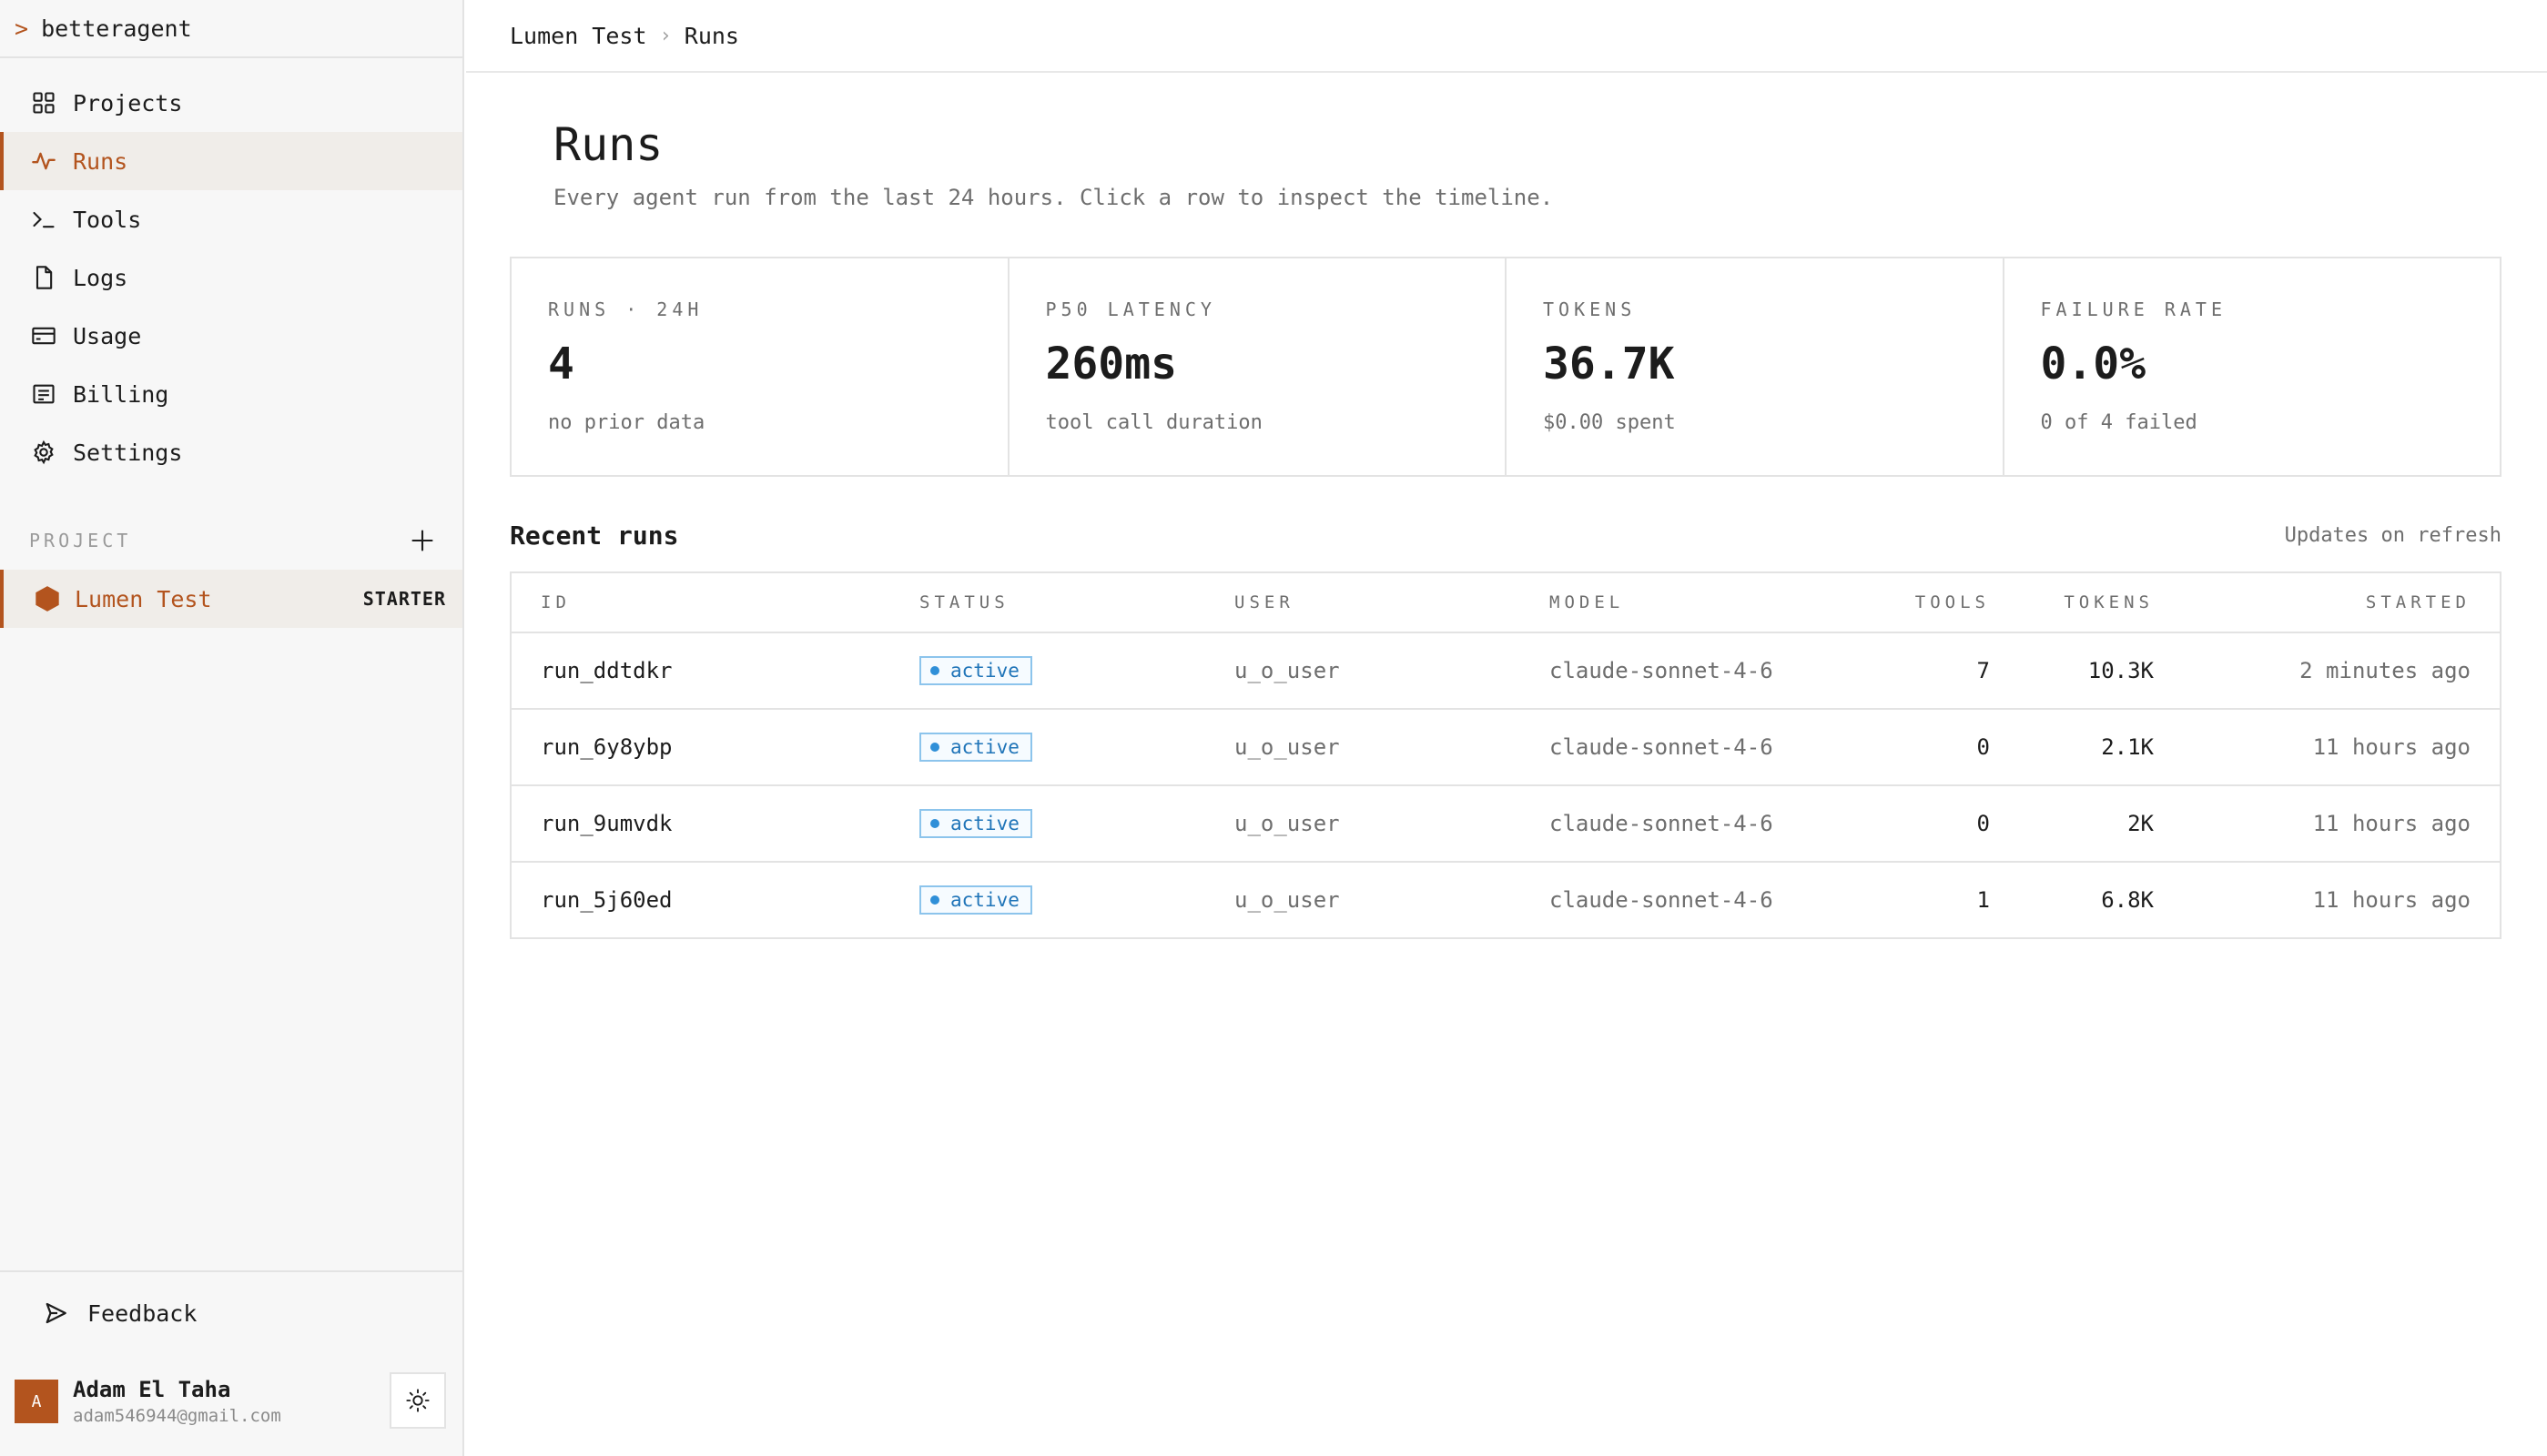  Describe the element at coordinates (1609, 364) in the screenshot. I see `stat-value: 36.7K` at that location.